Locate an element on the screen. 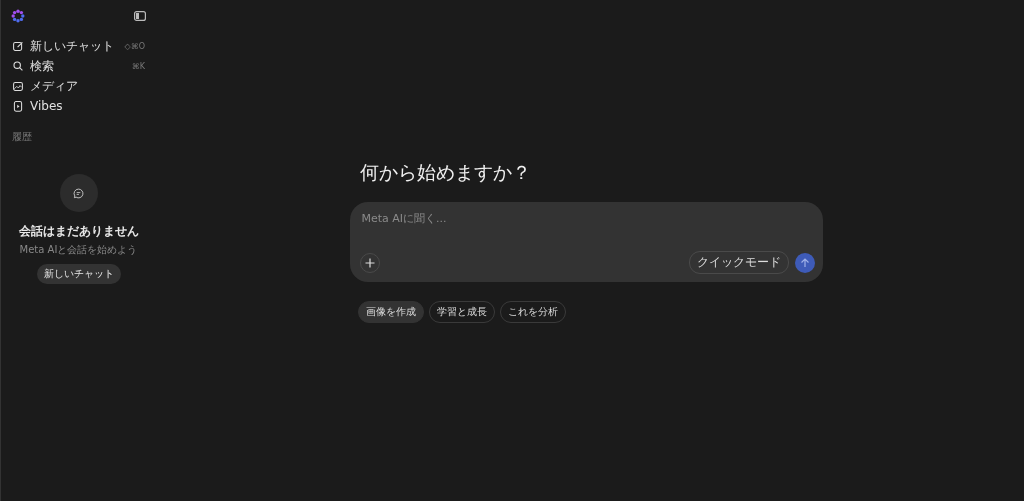 The image size is (1024, 501). arrow-up-icon is located at coordinates (804, 262).